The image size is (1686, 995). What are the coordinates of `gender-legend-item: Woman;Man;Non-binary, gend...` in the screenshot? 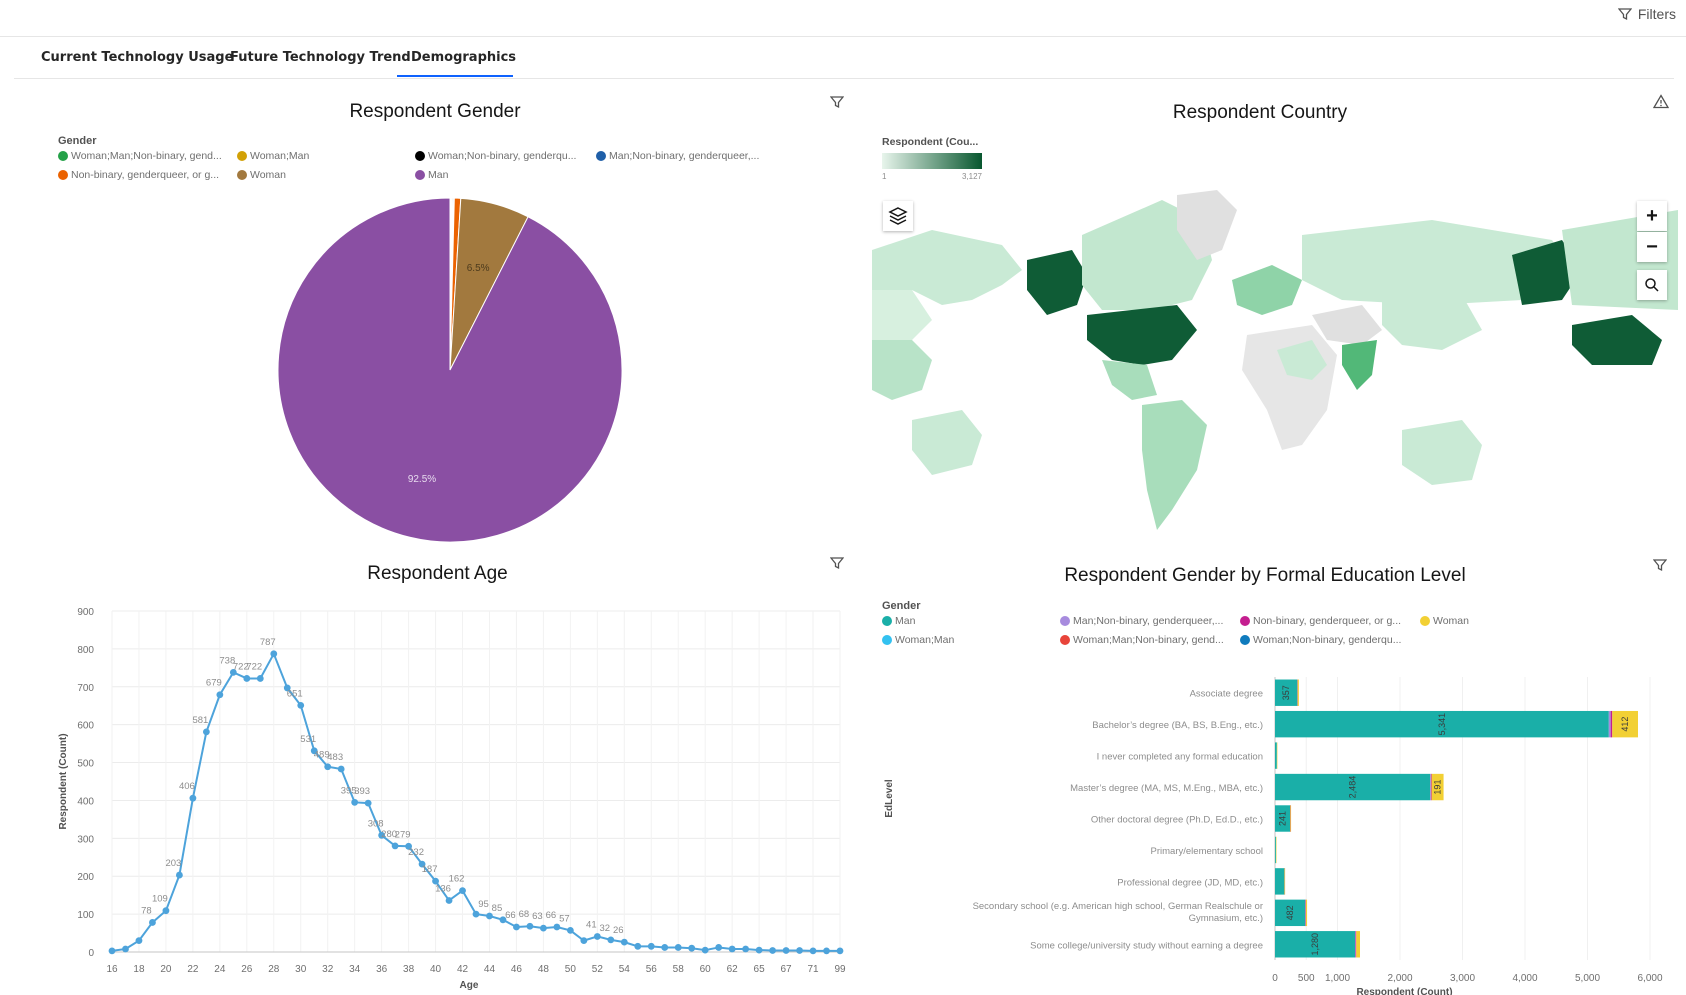 It's located at (140, 156).